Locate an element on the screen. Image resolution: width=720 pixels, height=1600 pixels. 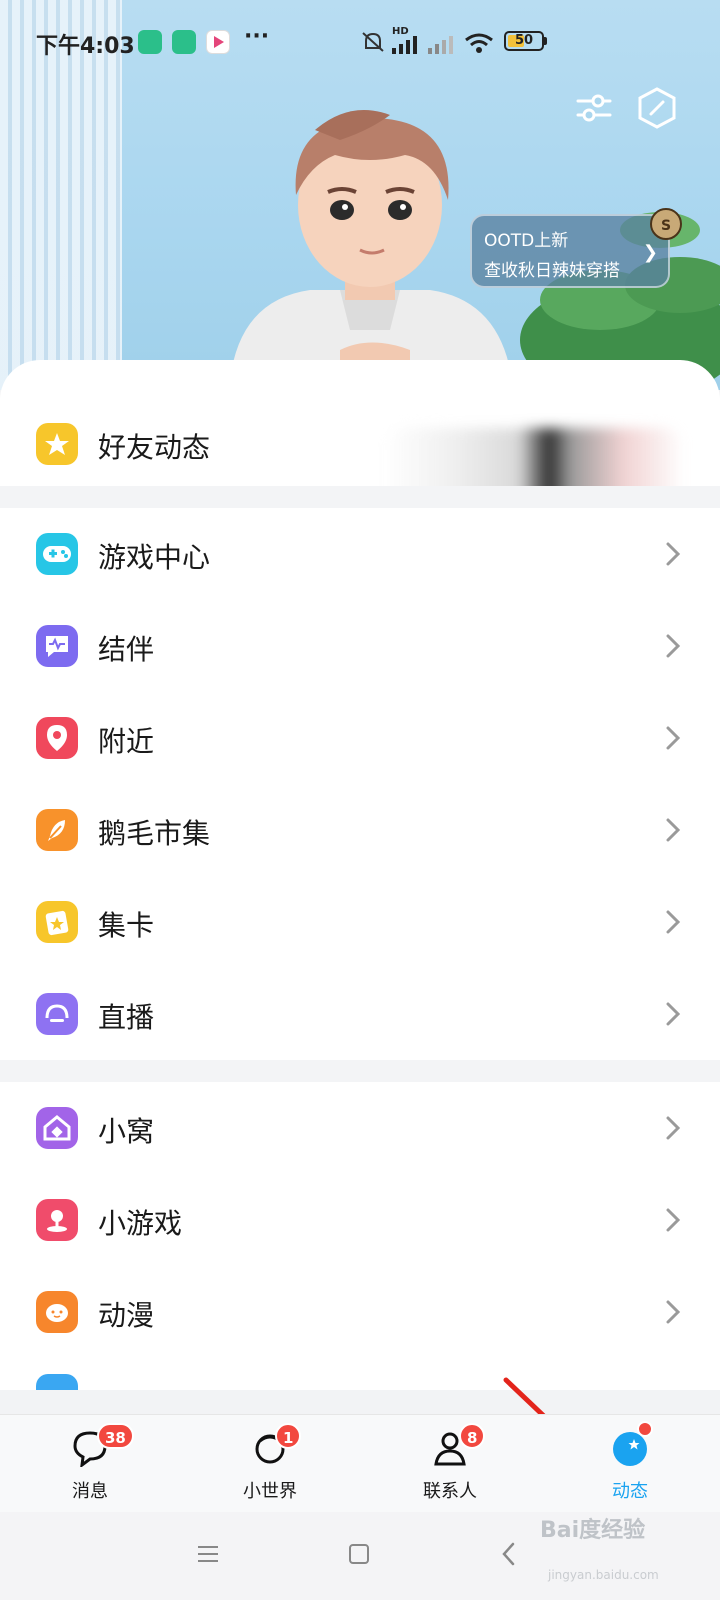
new-dot-badge is located at coordinates (645, 1429).